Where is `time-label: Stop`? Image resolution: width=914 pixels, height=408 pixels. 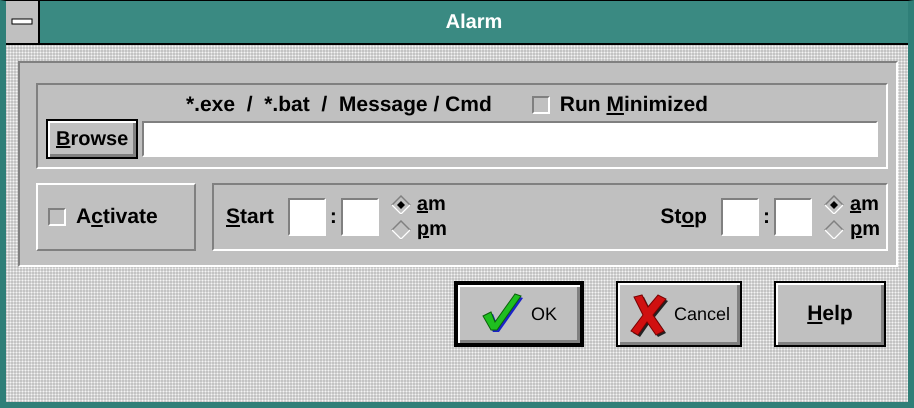 time-label: Stop is located at coordinates (683, 217).